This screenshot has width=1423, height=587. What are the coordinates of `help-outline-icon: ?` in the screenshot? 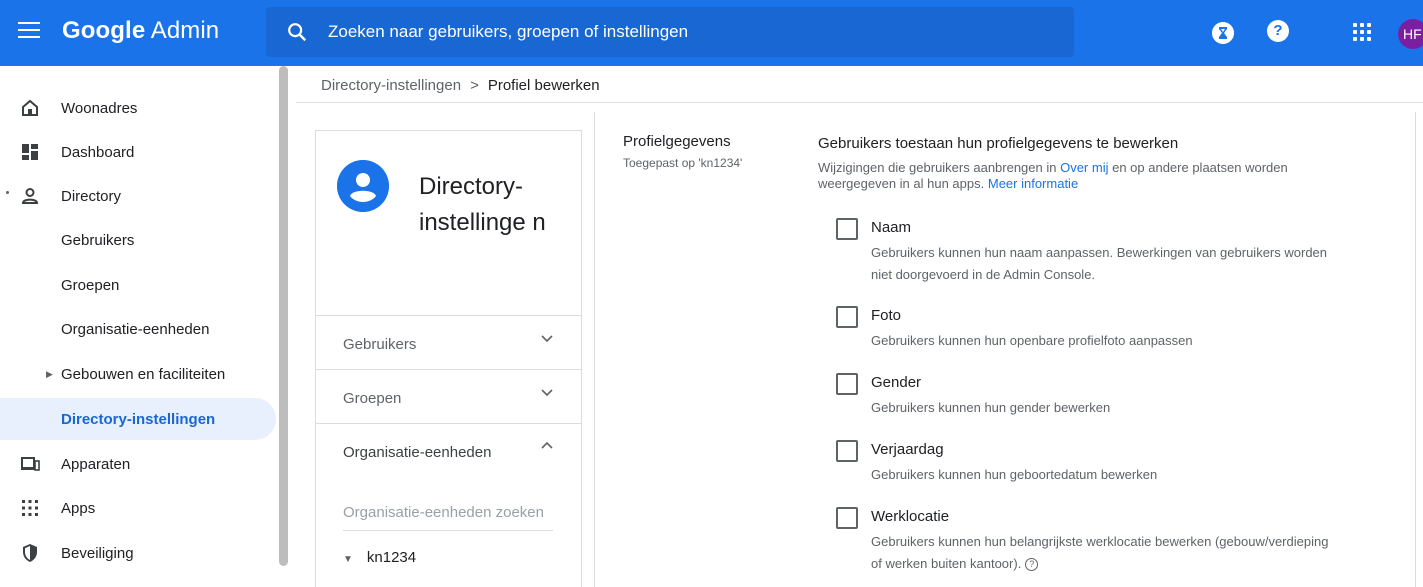 It's located at (1032, 564).